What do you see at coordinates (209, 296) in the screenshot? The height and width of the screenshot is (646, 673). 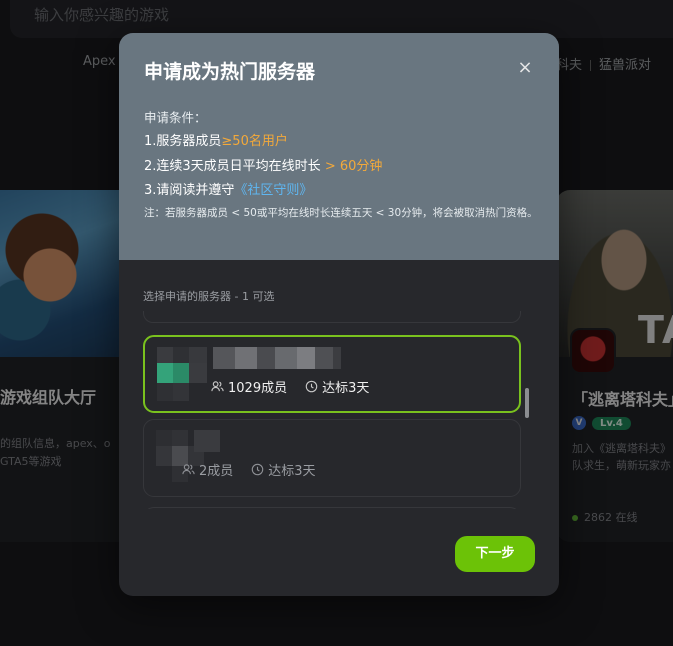 I see `select-server-label: 选择申请的服务器 - 1 可选` at bounding box center [209, 296].